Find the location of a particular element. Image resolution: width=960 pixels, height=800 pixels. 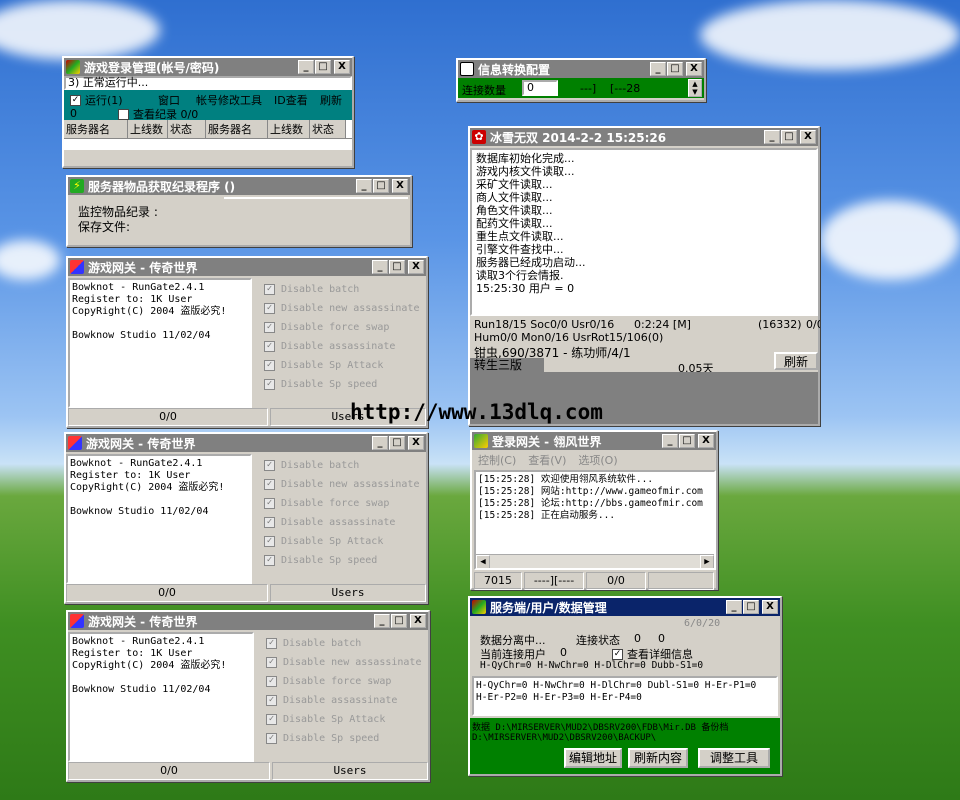

title-bar: ✿ 冰雪无双 2014-2-2 15:25:26 _ □ X is located at coordinates (644, 137).